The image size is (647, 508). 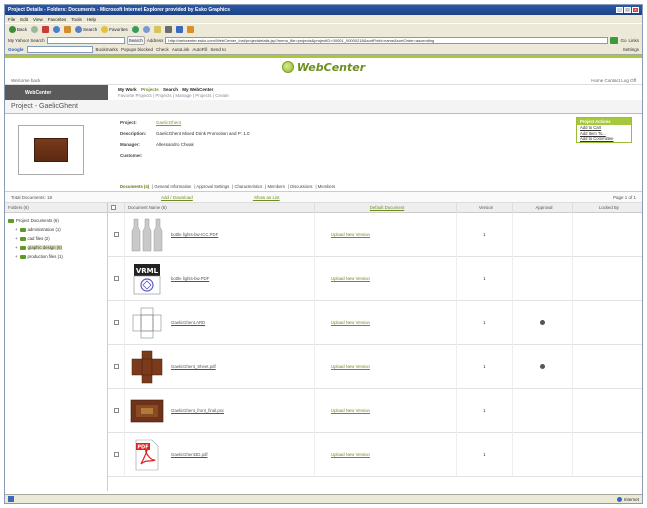 I want to click on history-button, so click(x=146, y=29).